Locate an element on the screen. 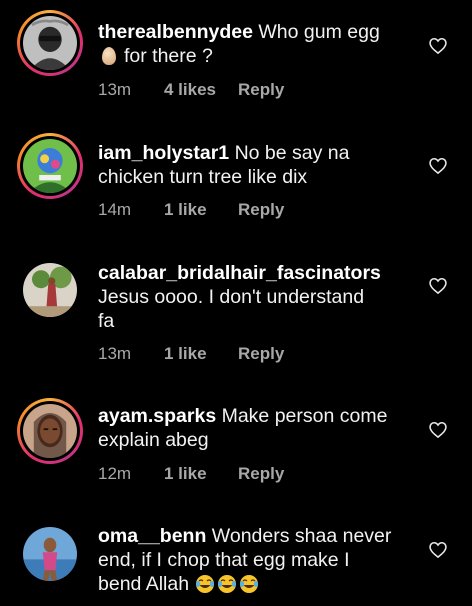 Image resolution: width=472 pixels, height=606 pixels. comment-text-cont: chicken turn tree like dix is located at coordinates (203, 177).